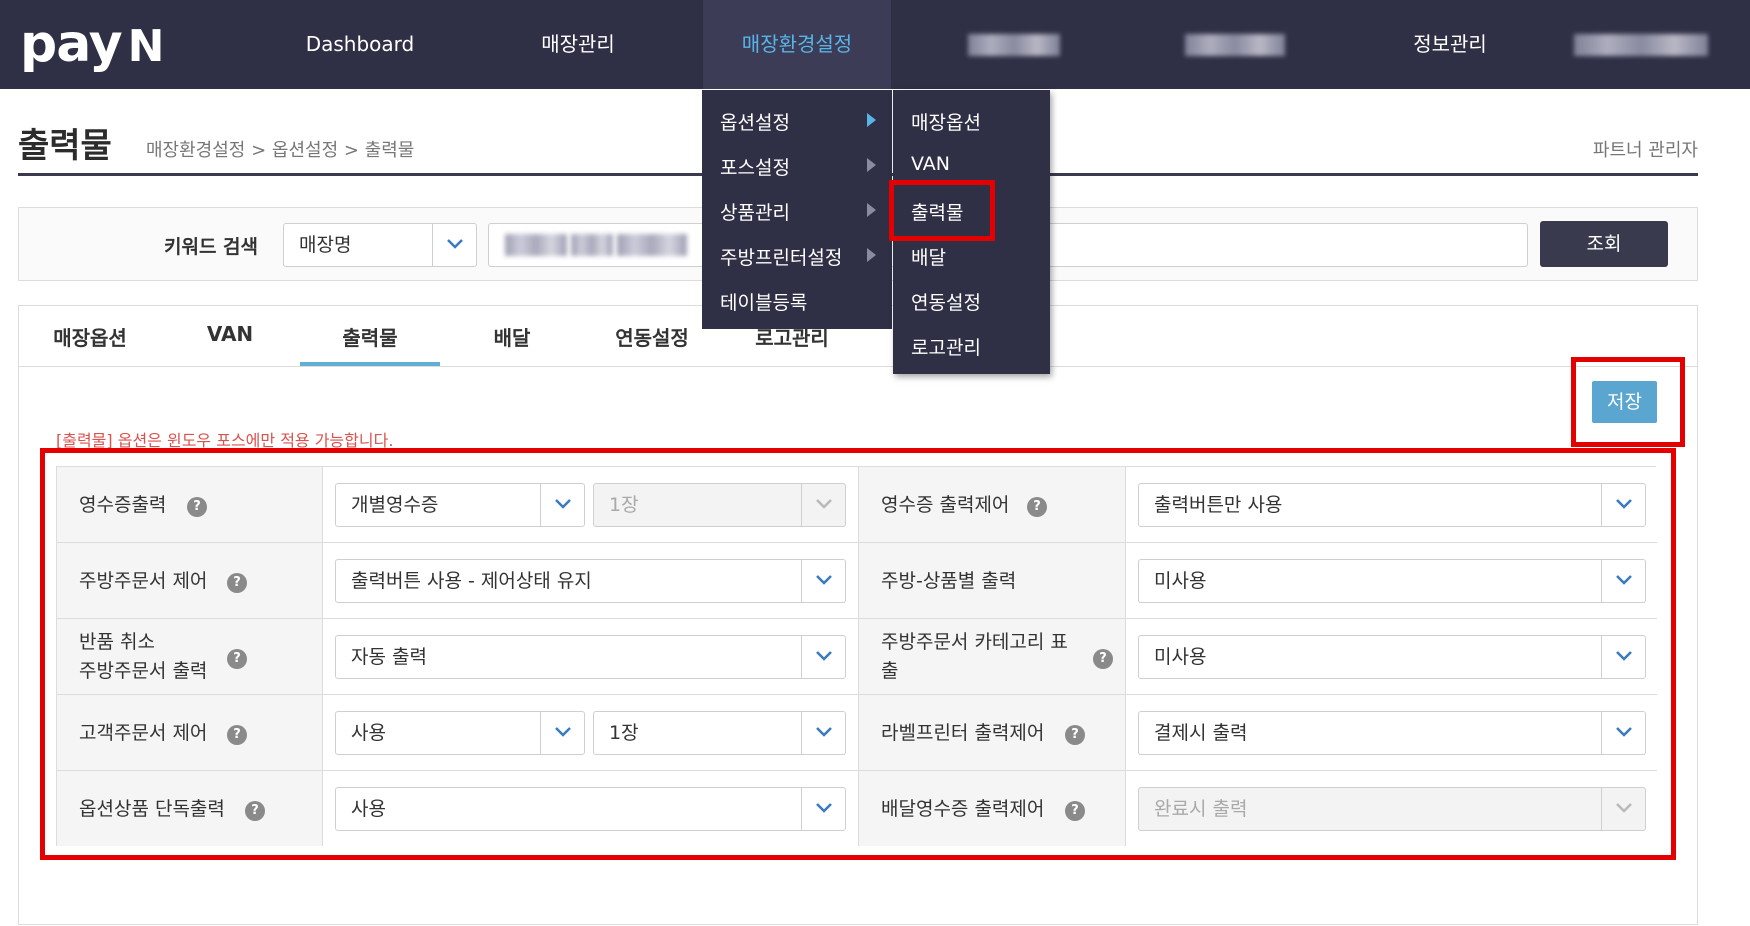 The width and height of the screenshot is (1750, 926). I want to click on tab-store-options: 매장옵션, so click(90, 336).